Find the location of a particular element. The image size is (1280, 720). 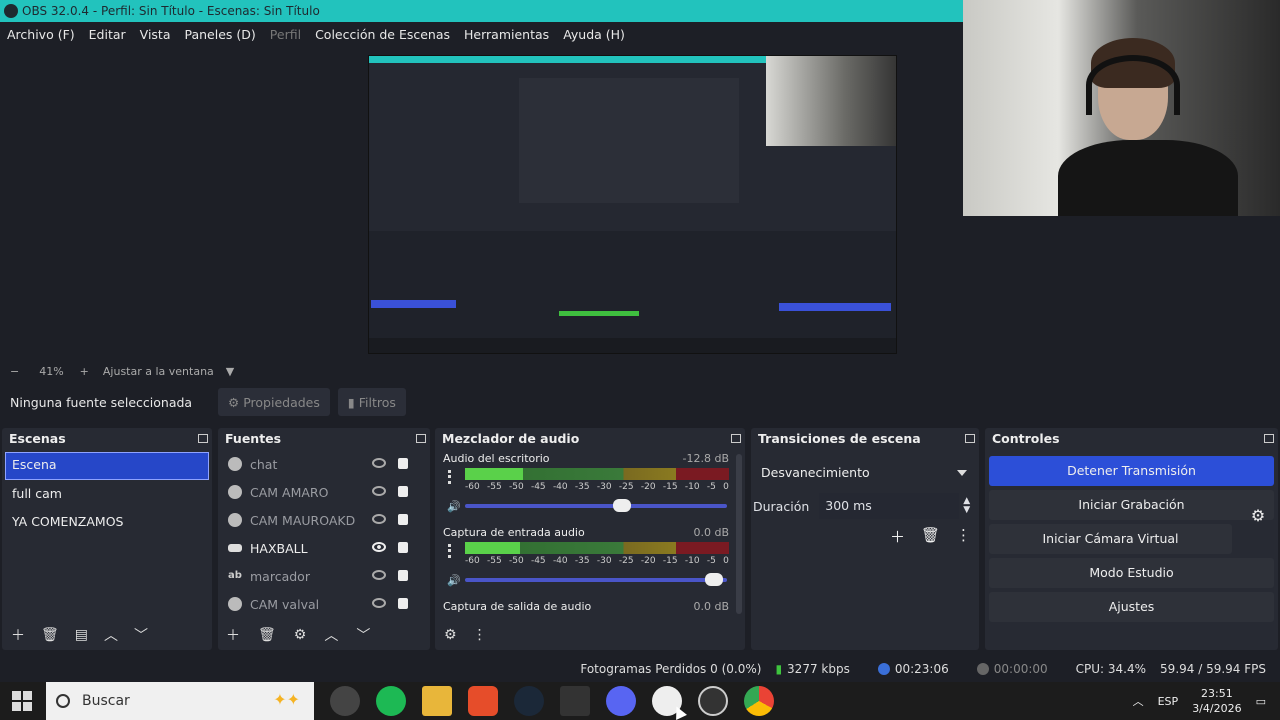

studio-mode-button: Modo Estudio is located at coordinates (1131, 573).